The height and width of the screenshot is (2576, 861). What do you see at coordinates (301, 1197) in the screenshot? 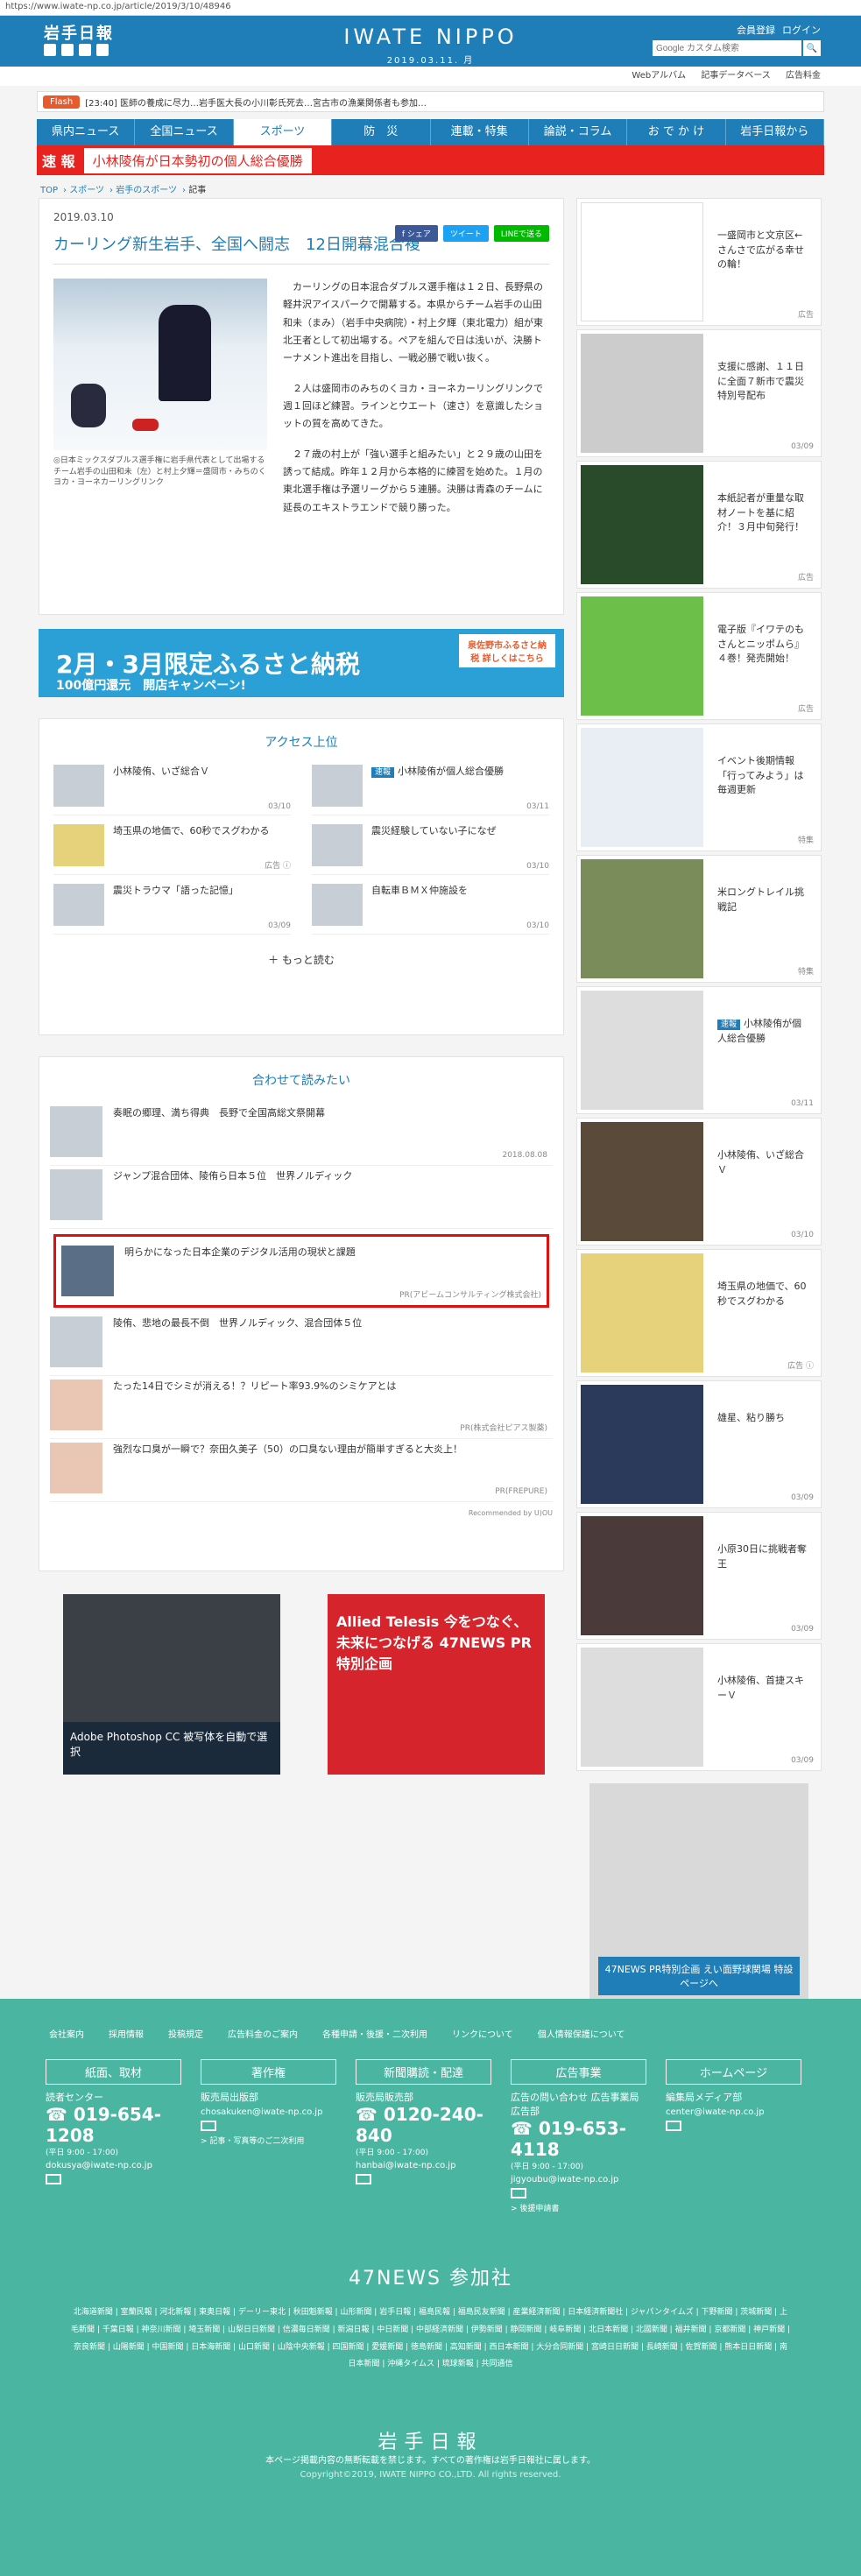
I see `list-item: ジャンプ混合団体、陵侑ら日本５位 世界ノルディック` at bounding box center [301, 1197].